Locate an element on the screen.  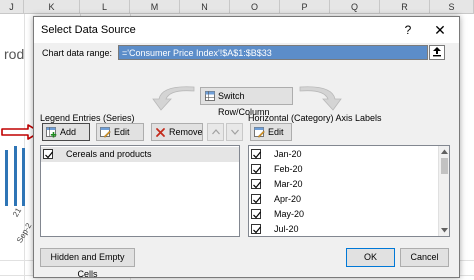
add-series-button: Add is located at coordinates (66, 132).